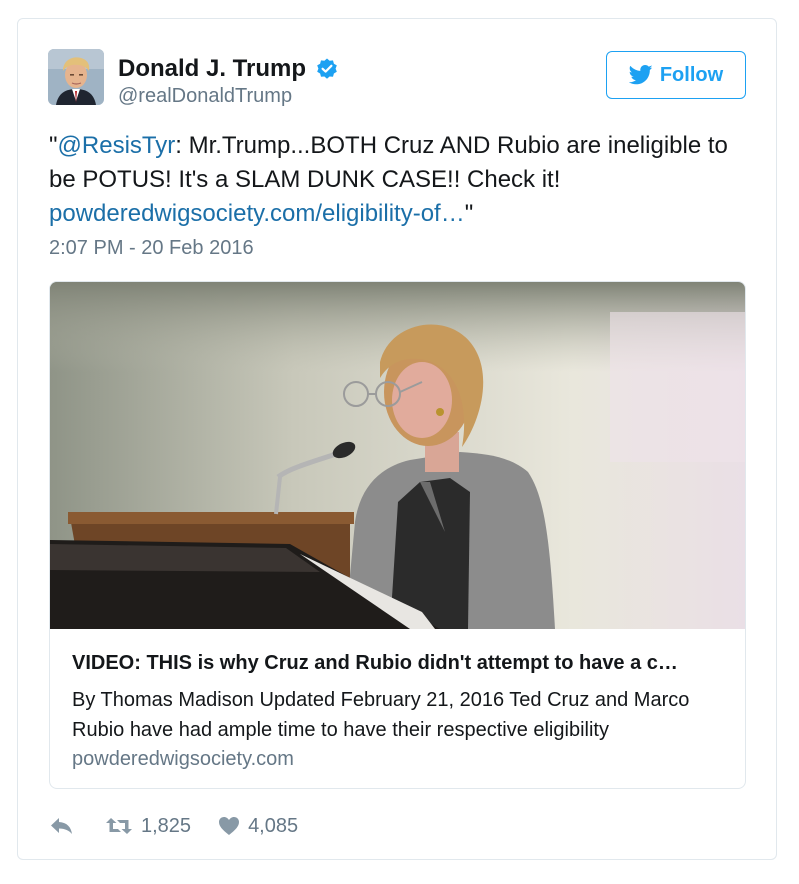  What do you see at coordinates (205, 96) in the screenshot?
I see `author-handle: @realDonaldTrump` at bounding box center [205, 96].